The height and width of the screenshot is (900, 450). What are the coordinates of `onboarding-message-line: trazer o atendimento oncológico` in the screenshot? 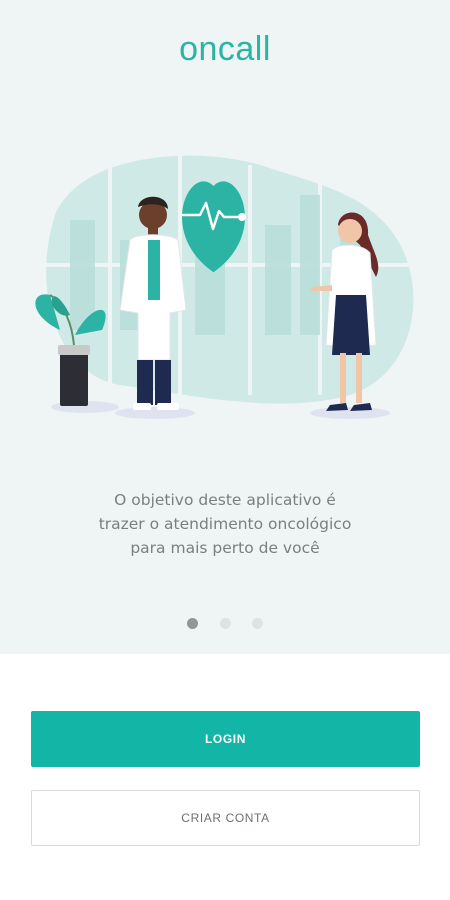 It's located at (225, 524).